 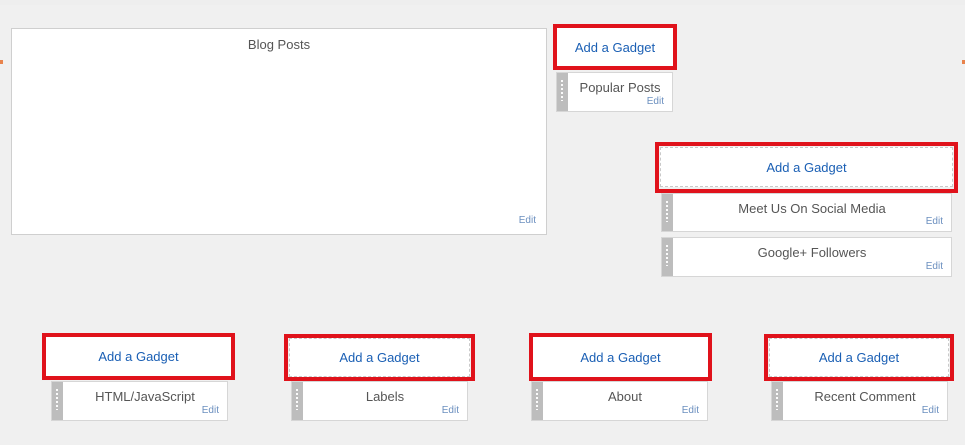 I want to click on gadget-recent-comment: Recent Comment Edit, so click(x=859, y=401).